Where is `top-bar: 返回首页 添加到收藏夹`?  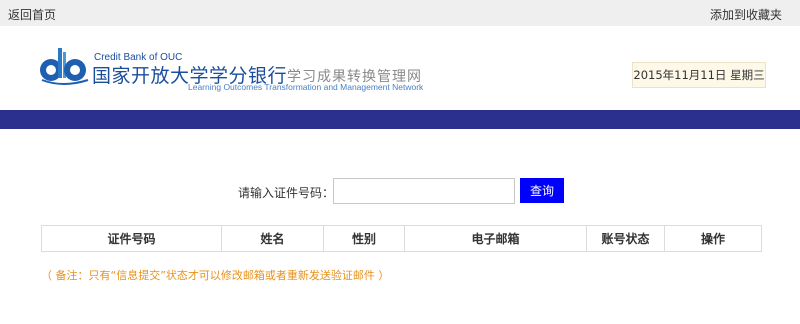
top-bar: 返回首页 添加到收藏夹 is located at coordinates (400, 13).